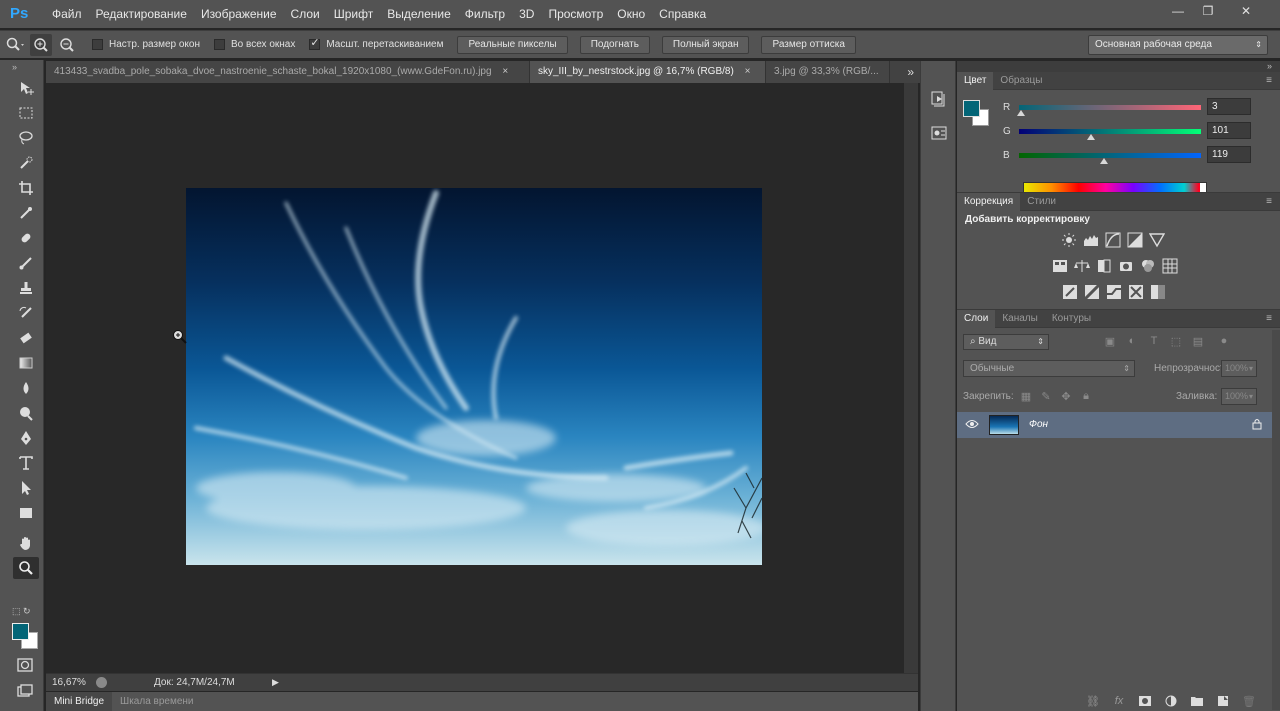 The image size is (1280, 711). What do you see at coordinates (1091, 240) in the screenshot?
I see `levels-icon` at bounding box center [1091, 240].